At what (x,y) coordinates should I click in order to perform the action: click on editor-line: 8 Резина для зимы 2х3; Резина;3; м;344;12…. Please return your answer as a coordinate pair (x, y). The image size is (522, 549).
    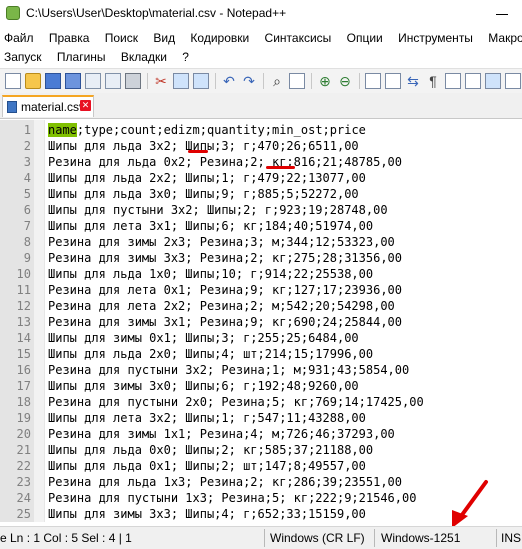
    Looking at the image, I should click on (261, 242).